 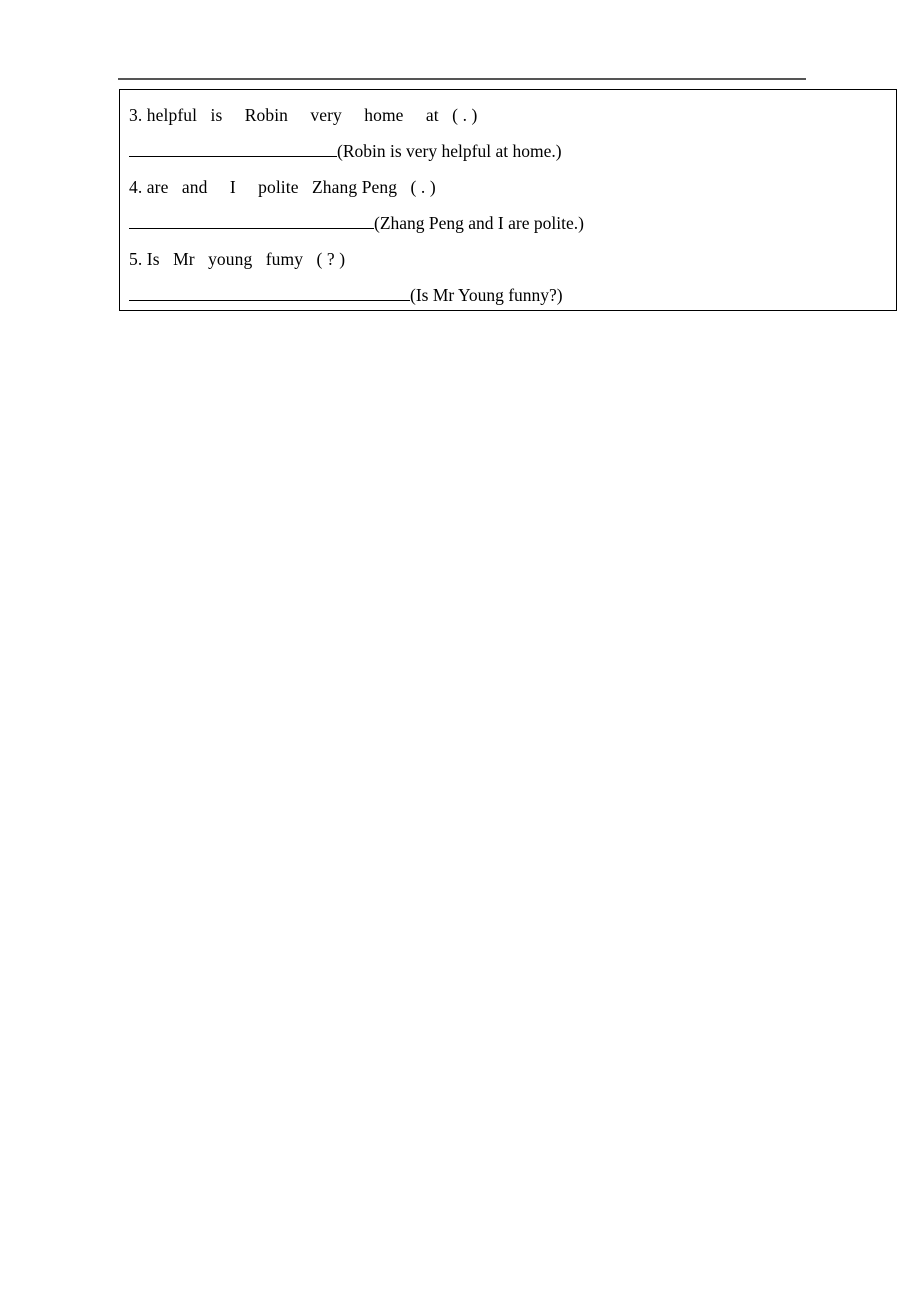 I want to click on exercise-prompt-4: 4. are and I polite Zhang Peng ( . ), so click(x=282, y=187).